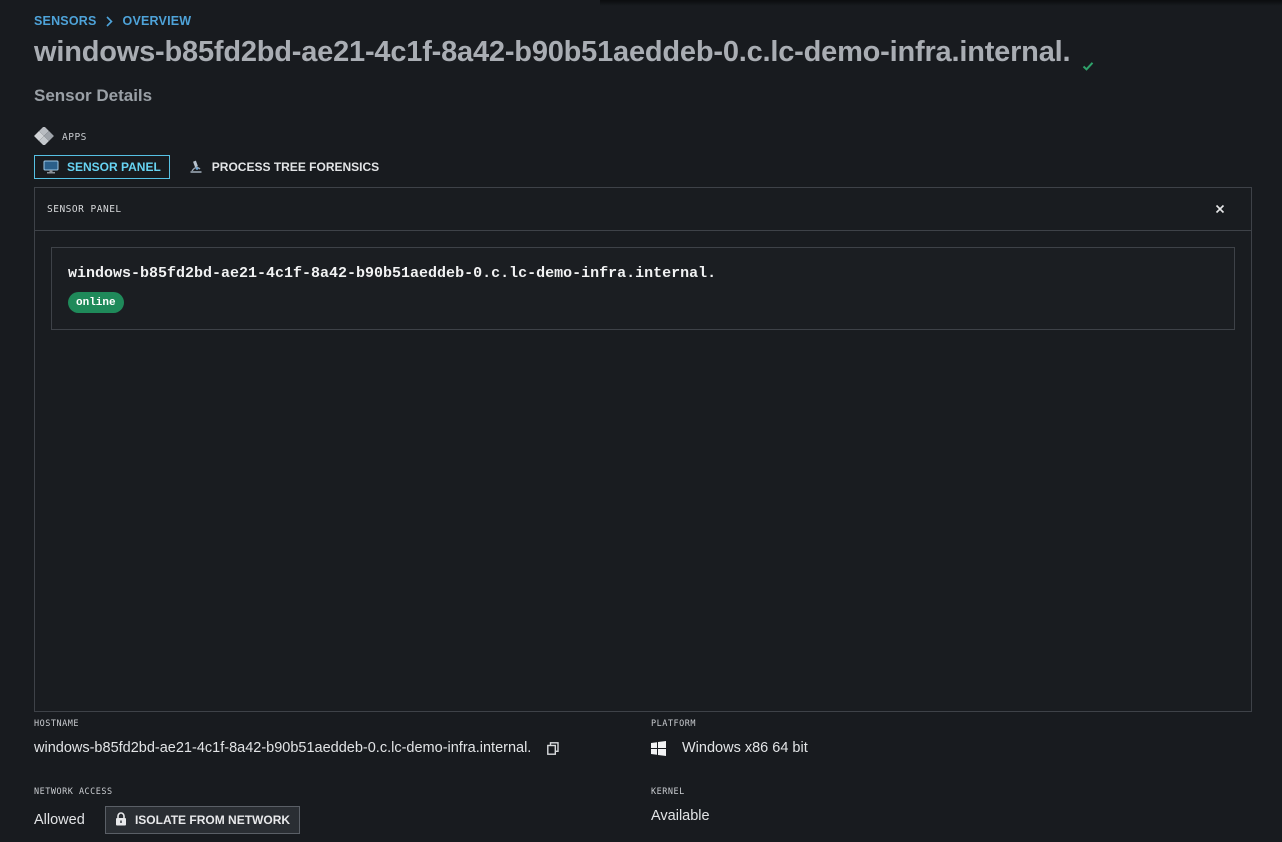 Image resolution: width=1282 pixels, height=842 pixels. I want to click on monitor-icon, so click(51, 167).